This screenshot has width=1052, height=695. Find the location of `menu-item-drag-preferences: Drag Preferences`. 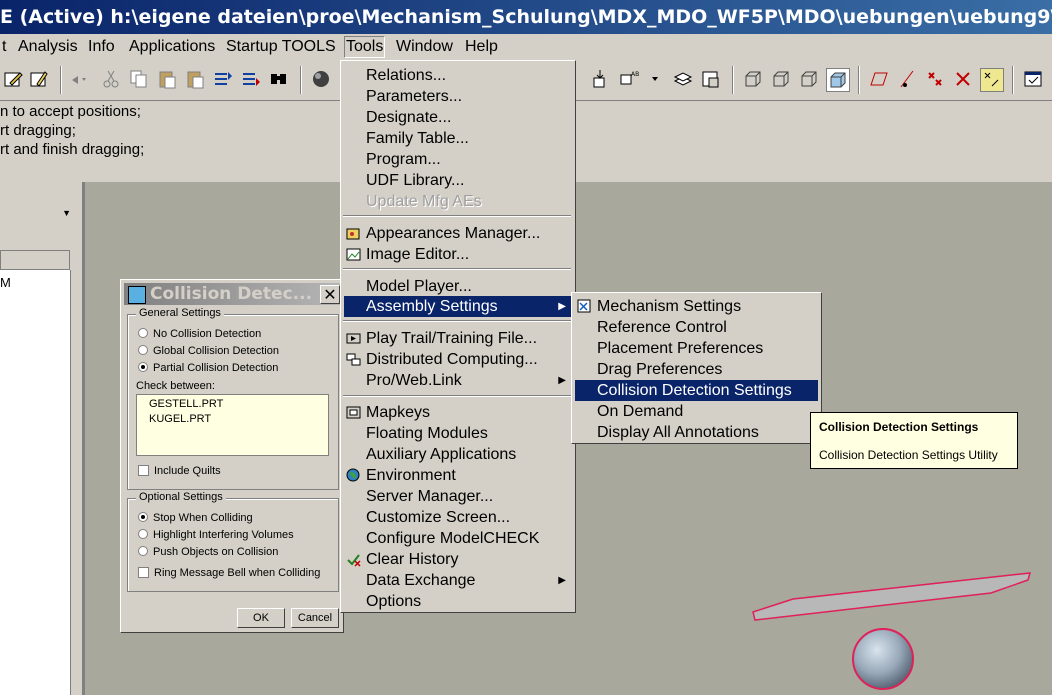

menu-item-drag-preferences: Drag Preferences is located at coordinates (696, 369).